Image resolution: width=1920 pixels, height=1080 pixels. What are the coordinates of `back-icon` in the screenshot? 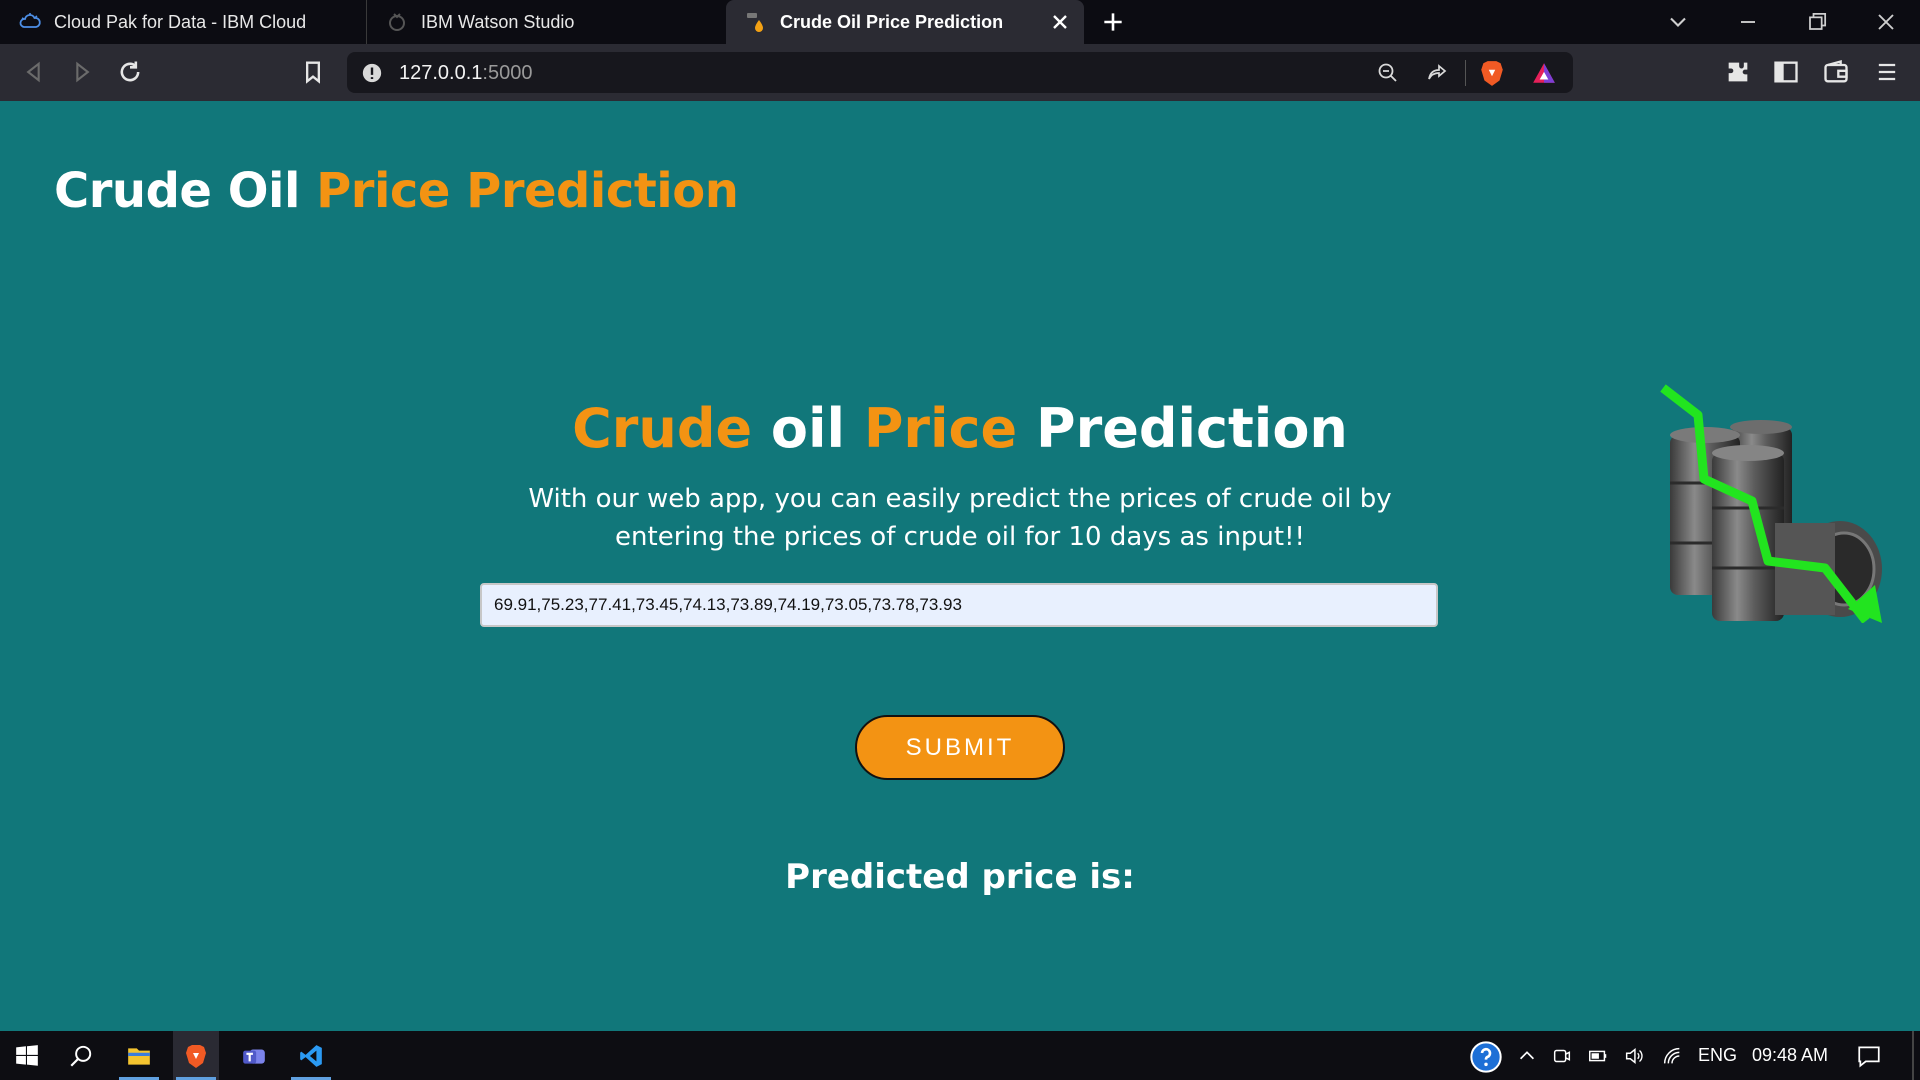 It's located at (34, 72).